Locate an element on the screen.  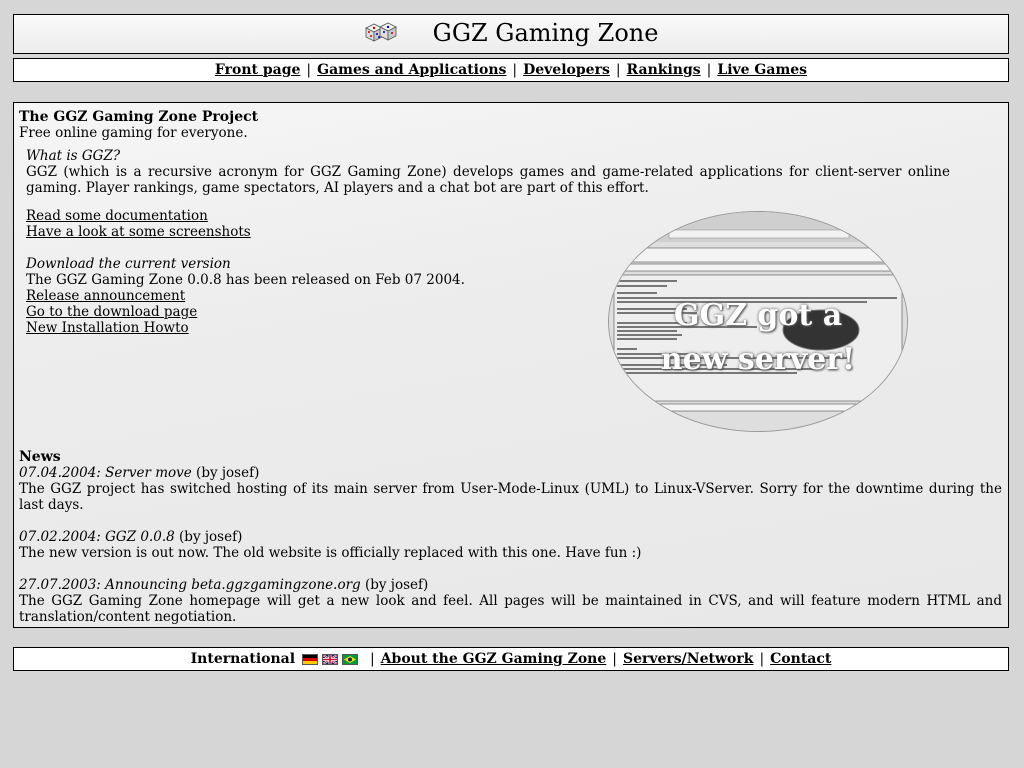
project-title: The GGZ Gaming Zone Project is located at coordinates (139, 117).